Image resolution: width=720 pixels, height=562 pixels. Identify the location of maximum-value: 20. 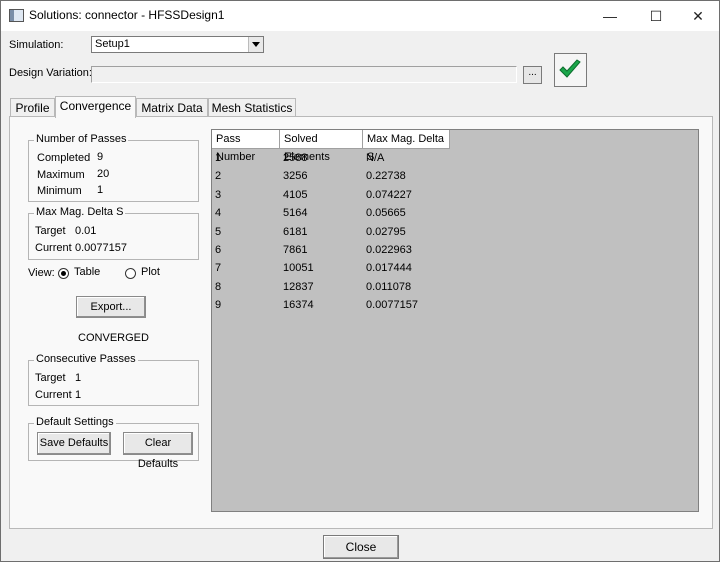
(103, 174).